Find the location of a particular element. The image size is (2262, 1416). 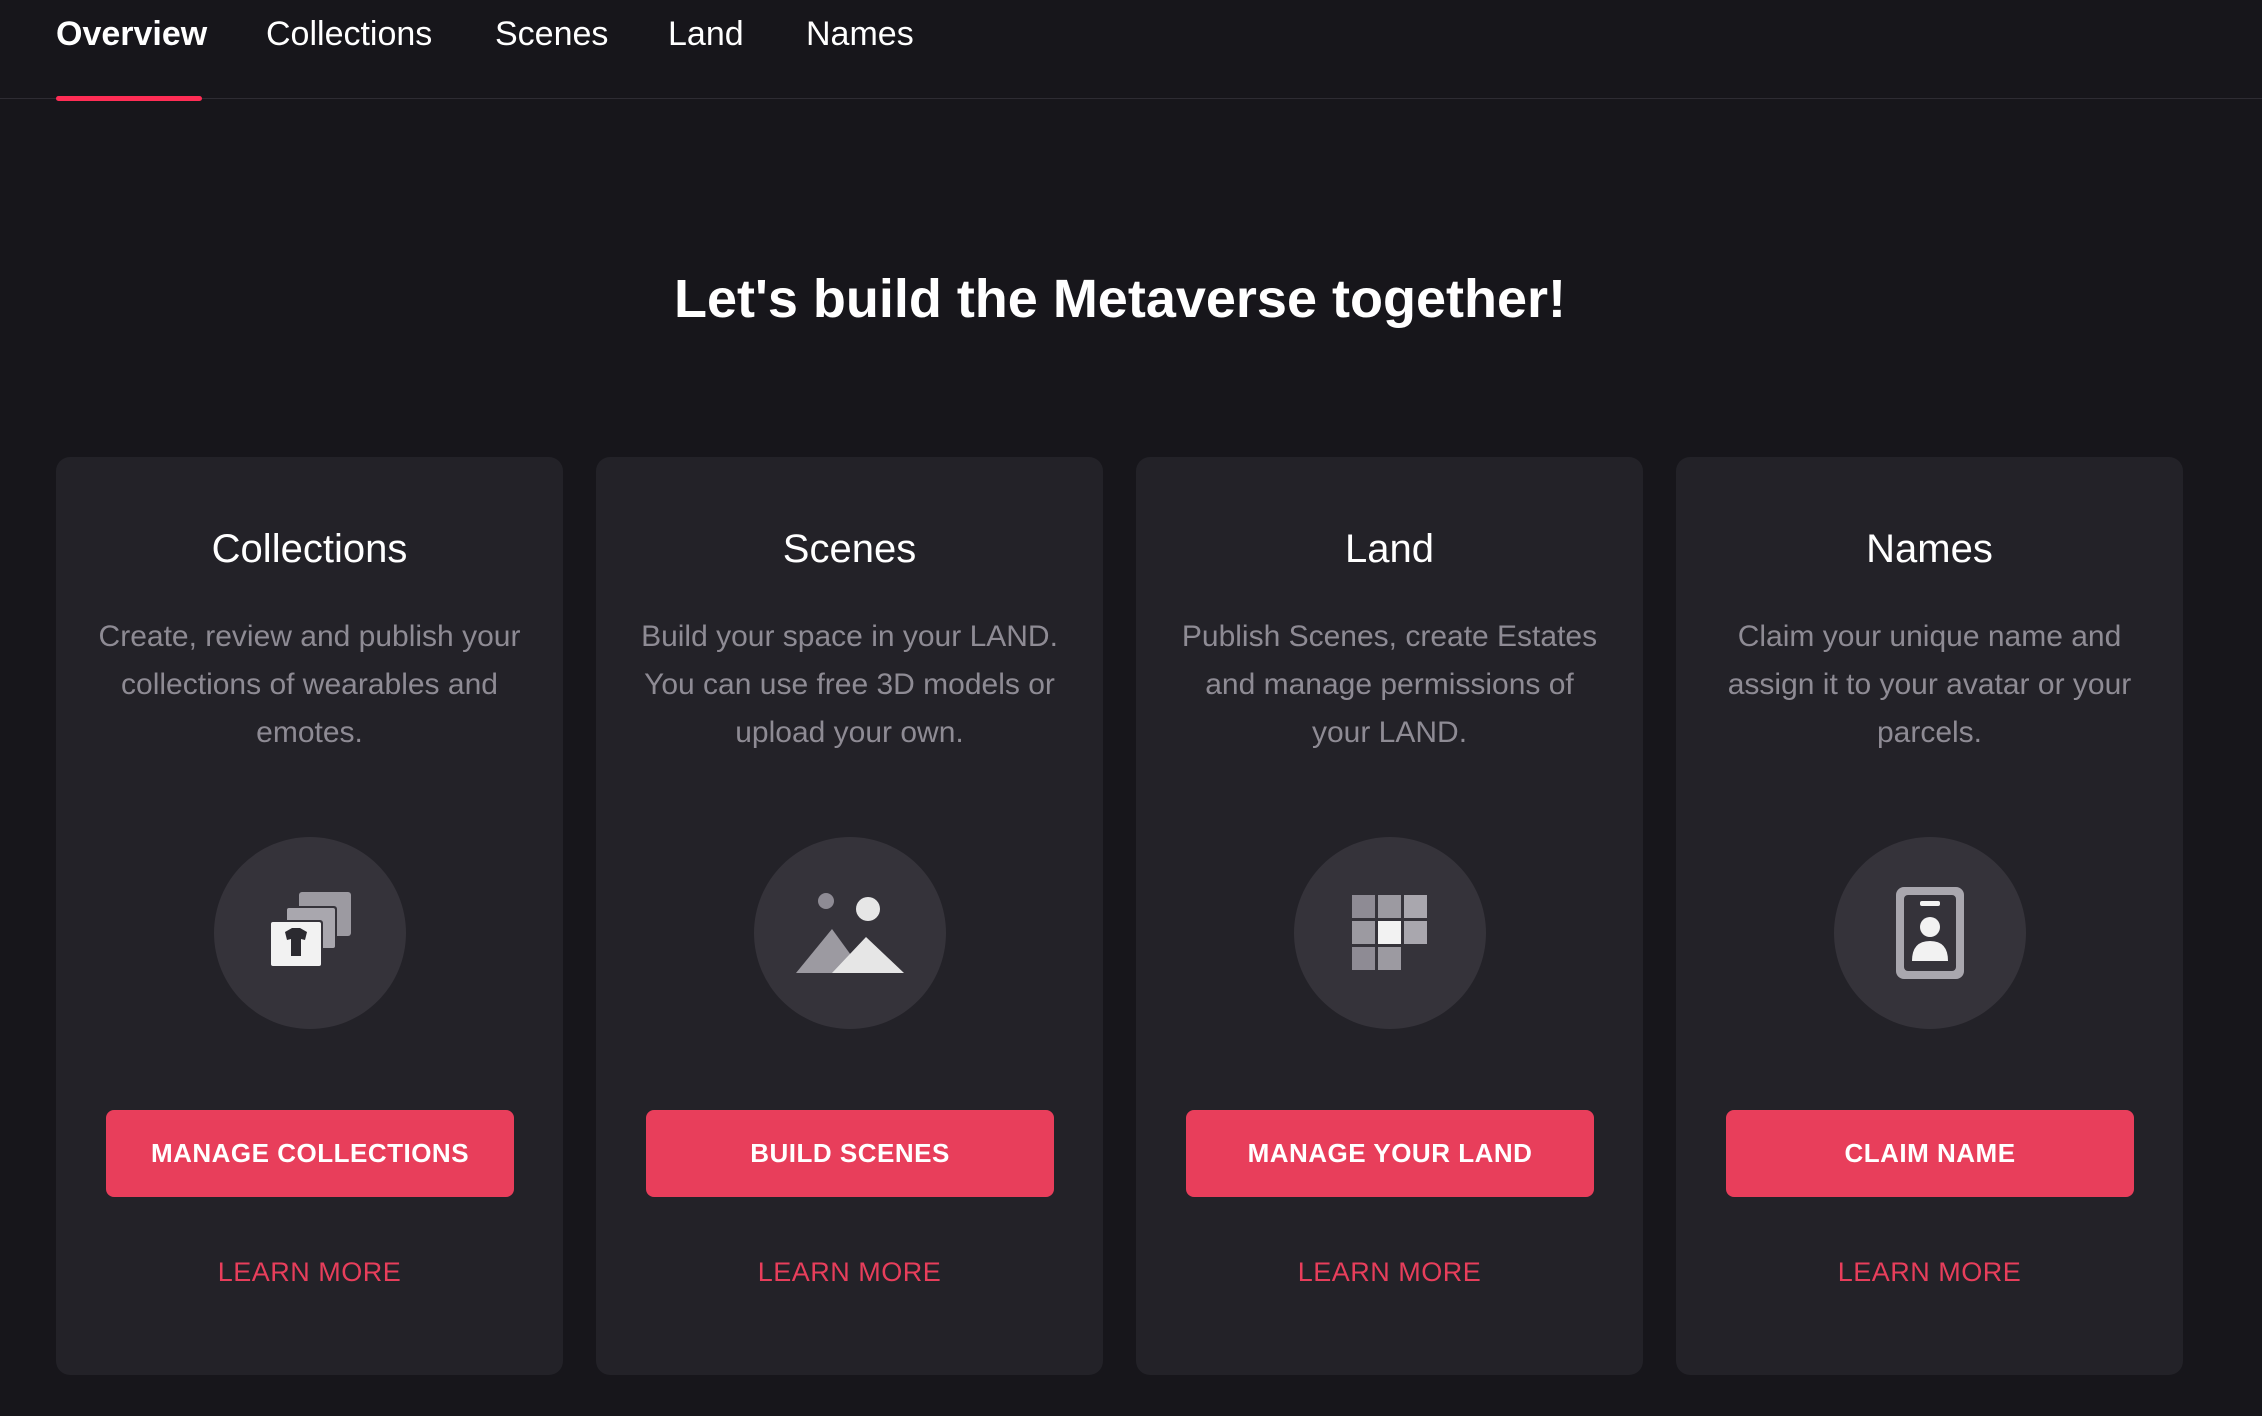

card-title: Collections is located at coordinates (309, 549).